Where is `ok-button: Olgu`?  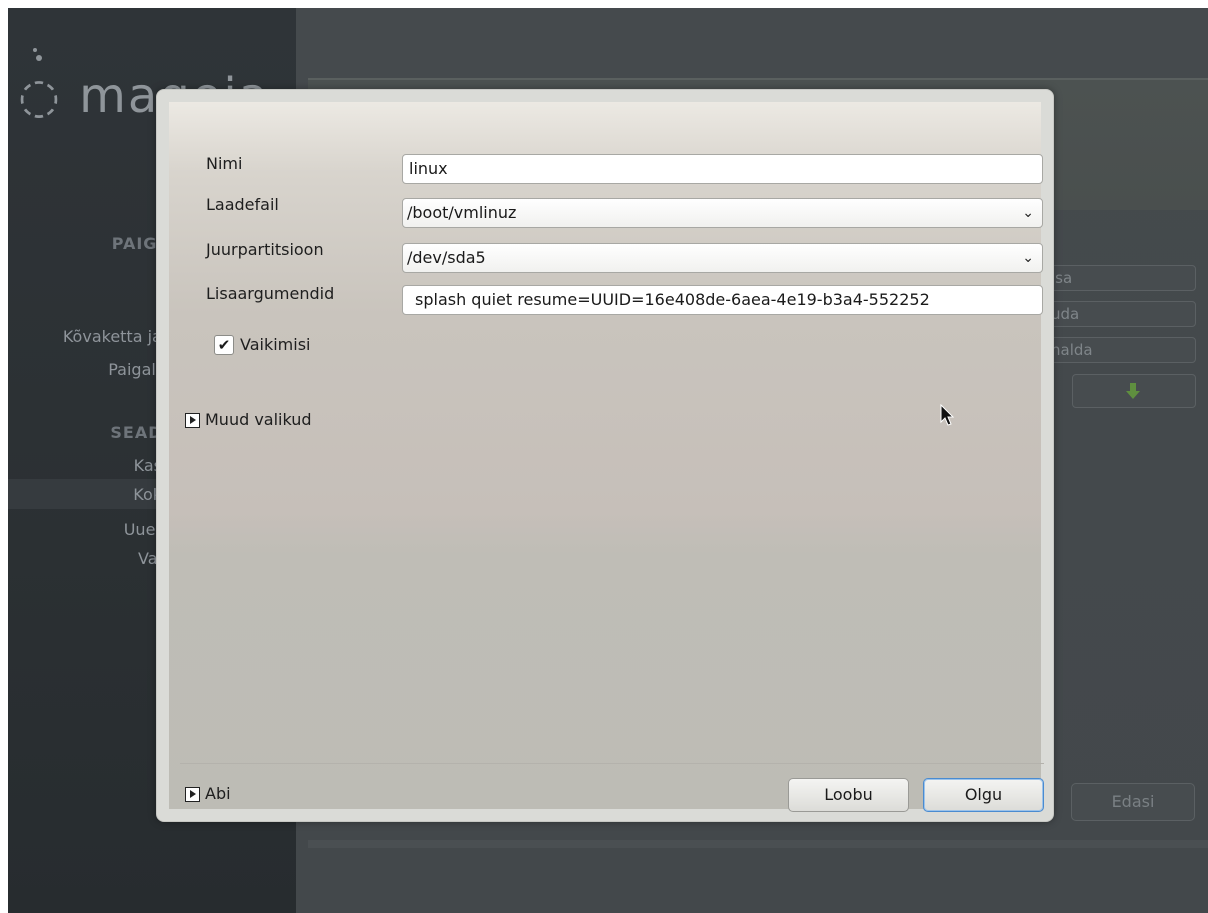 ok-button: Olgu is located at coordinates (983, 795).